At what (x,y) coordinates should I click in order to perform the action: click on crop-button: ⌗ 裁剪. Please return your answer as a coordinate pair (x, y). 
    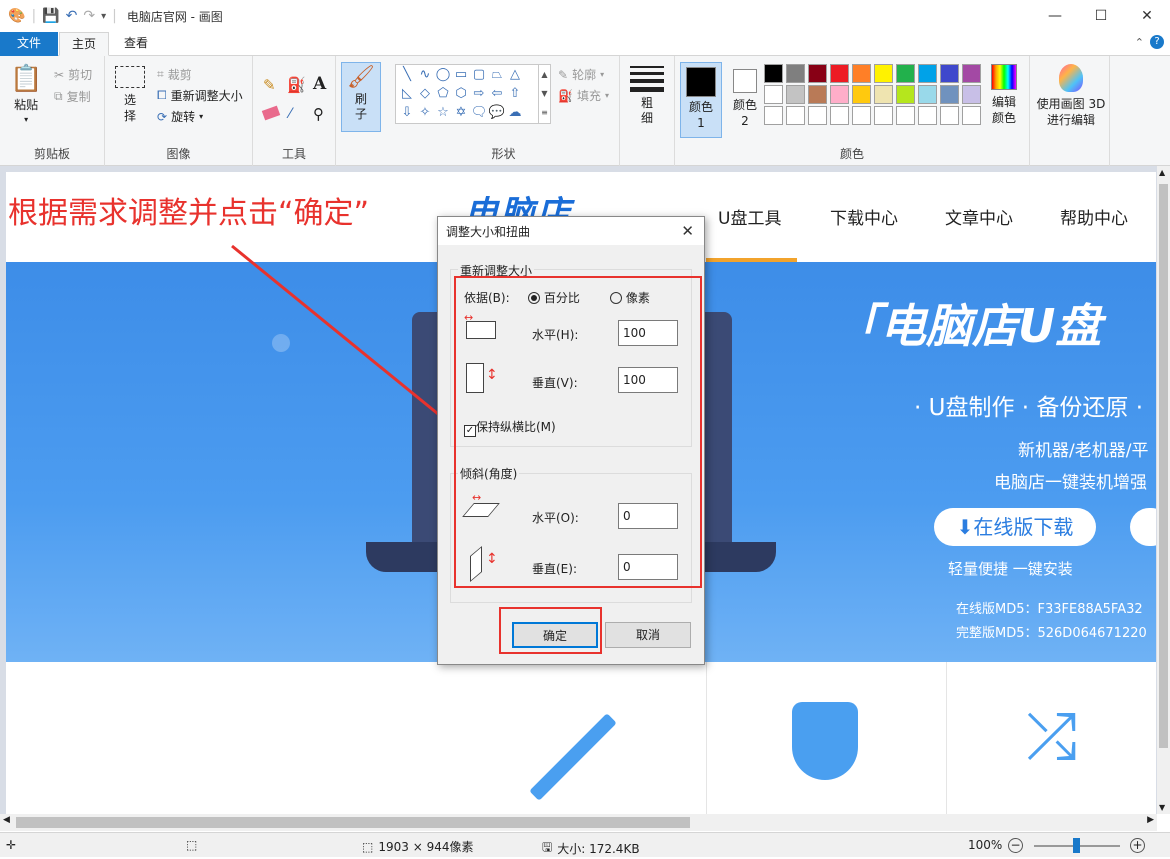
    Looking at the image, I should click on (174, 74).